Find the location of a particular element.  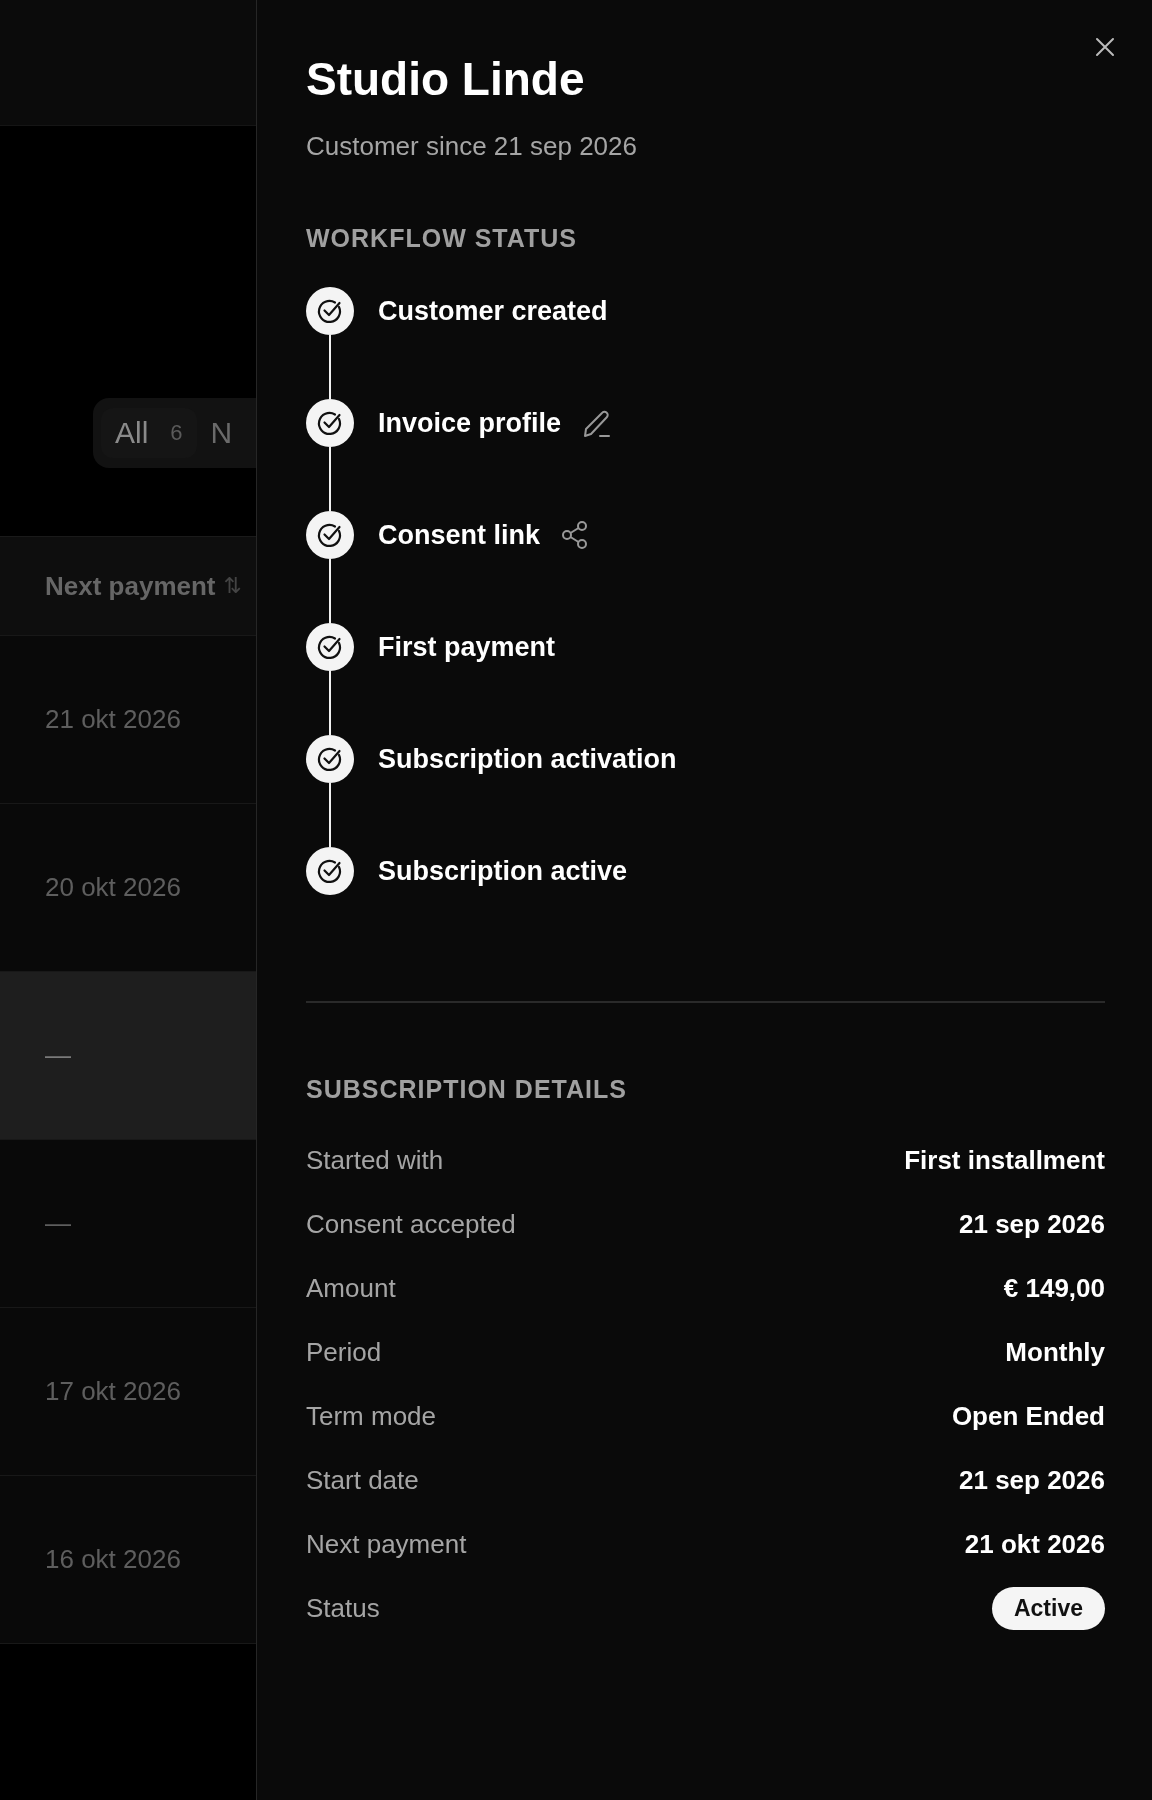

table-row: 16 okt 2026 is located at coordinates (128, 1560).